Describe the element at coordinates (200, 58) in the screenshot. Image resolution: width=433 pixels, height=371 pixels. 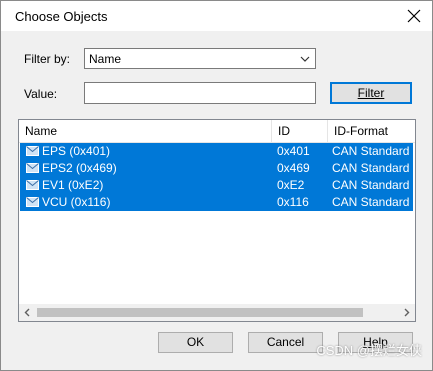
I see `filter-by-select: Name` at that location.